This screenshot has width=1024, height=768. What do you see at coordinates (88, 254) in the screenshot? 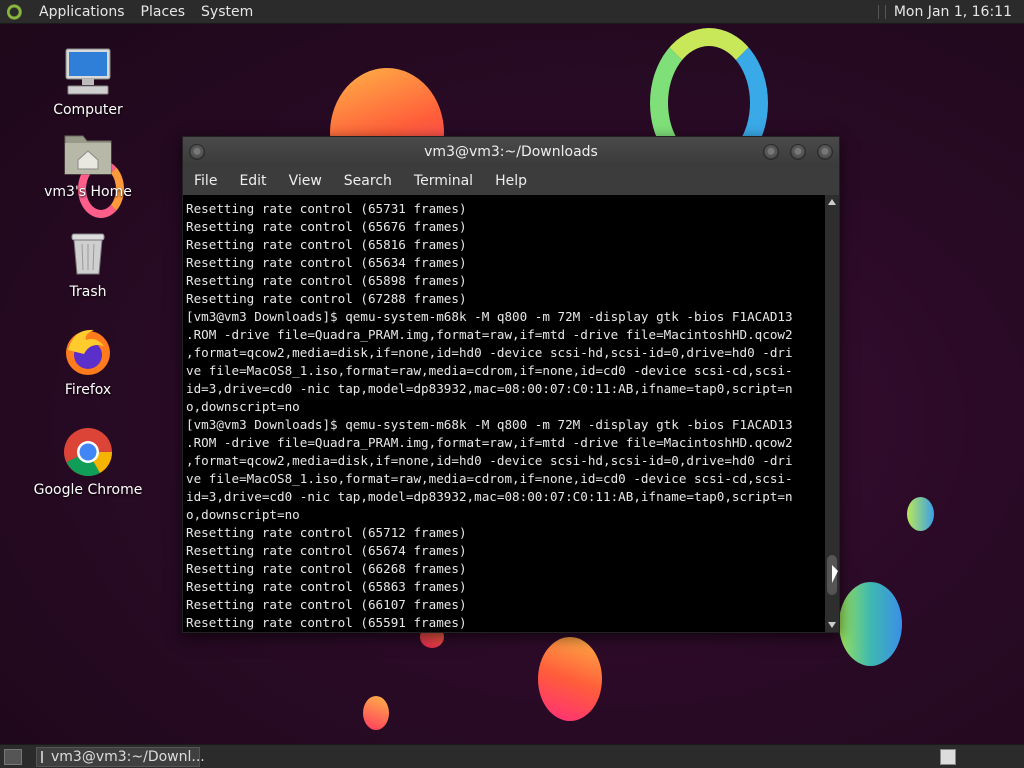
I see `trash-icon` at bounding box center [88, 254].